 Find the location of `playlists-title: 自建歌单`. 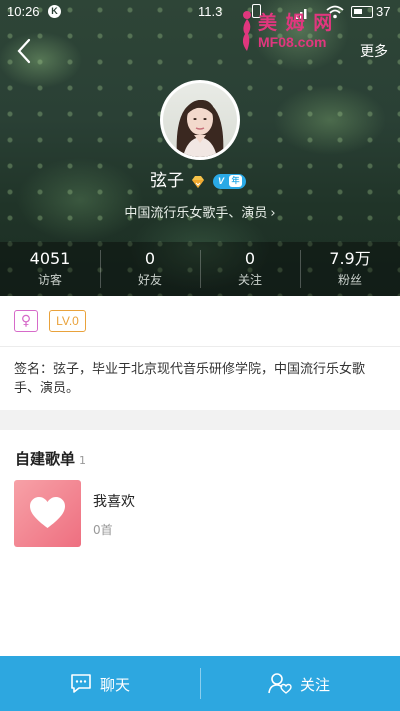

playlists-title: 自建歌单 is located at coordinates (45, 459).